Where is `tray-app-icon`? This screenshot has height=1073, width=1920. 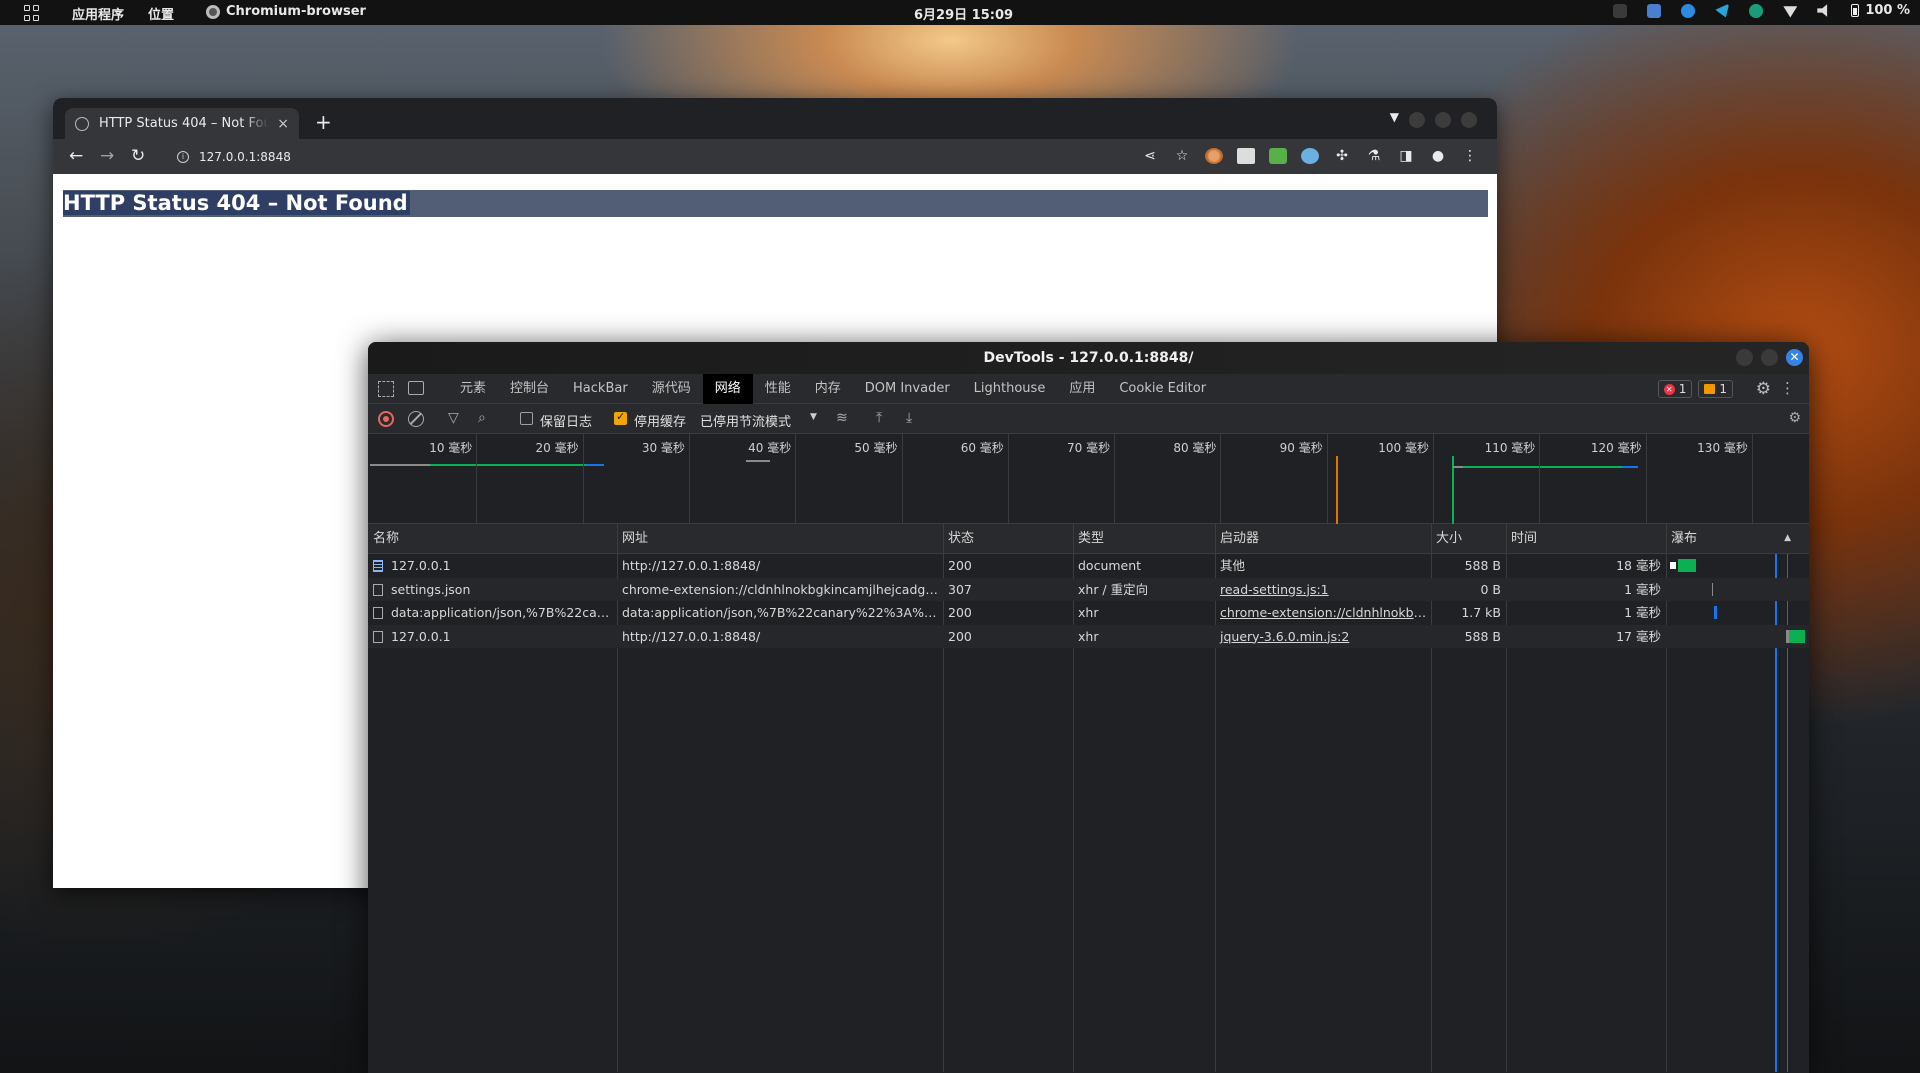 tray-app-icon is located at coordinates (1620, 10).